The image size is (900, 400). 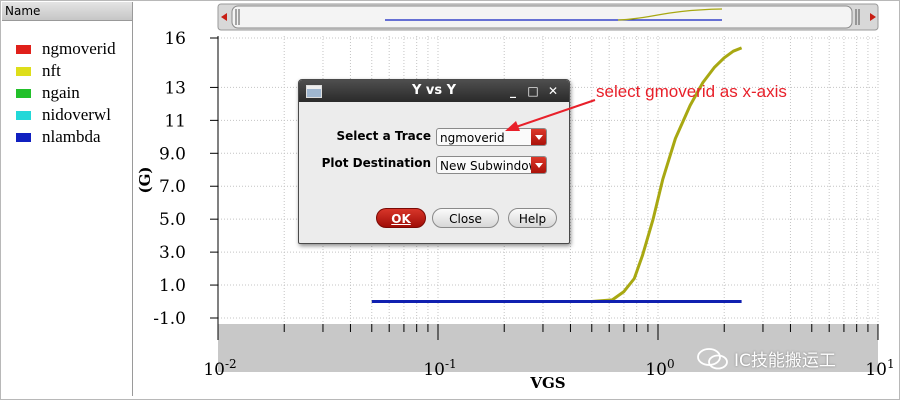 I want to click on legend-list: ngmoverid nft ngain nidoverwl nlambda, so click(x=66, y=93).